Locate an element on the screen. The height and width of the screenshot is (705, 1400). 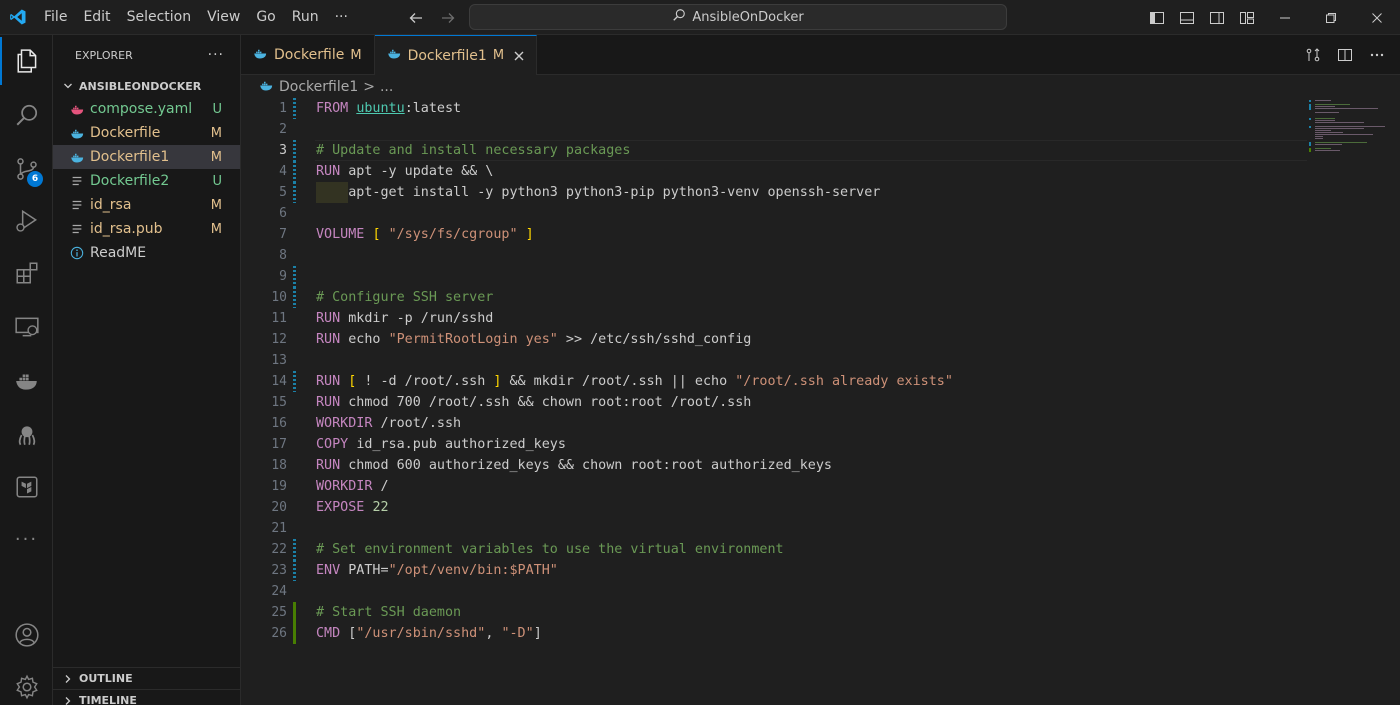
file-item-id-rsa-pub: id_rsa.pubM is located at coordinates (146, 229).